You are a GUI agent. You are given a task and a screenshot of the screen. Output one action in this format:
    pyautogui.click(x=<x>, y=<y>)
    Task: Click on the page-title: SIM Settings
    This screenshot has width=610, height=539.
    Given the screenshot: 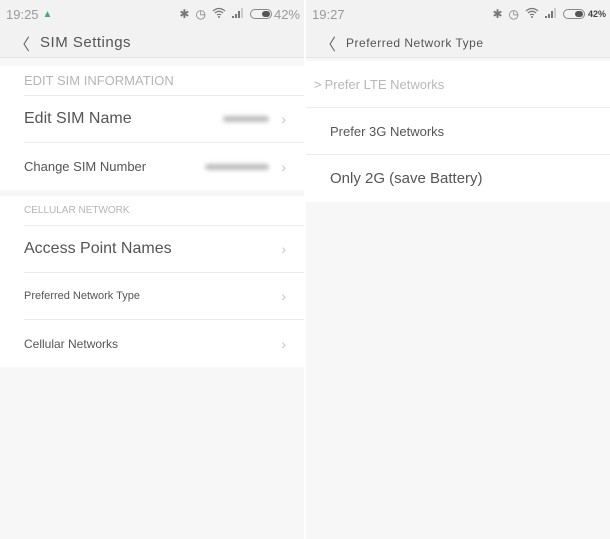 What is the action you would take?
    pyautogui.click(x=86, y=42)
    